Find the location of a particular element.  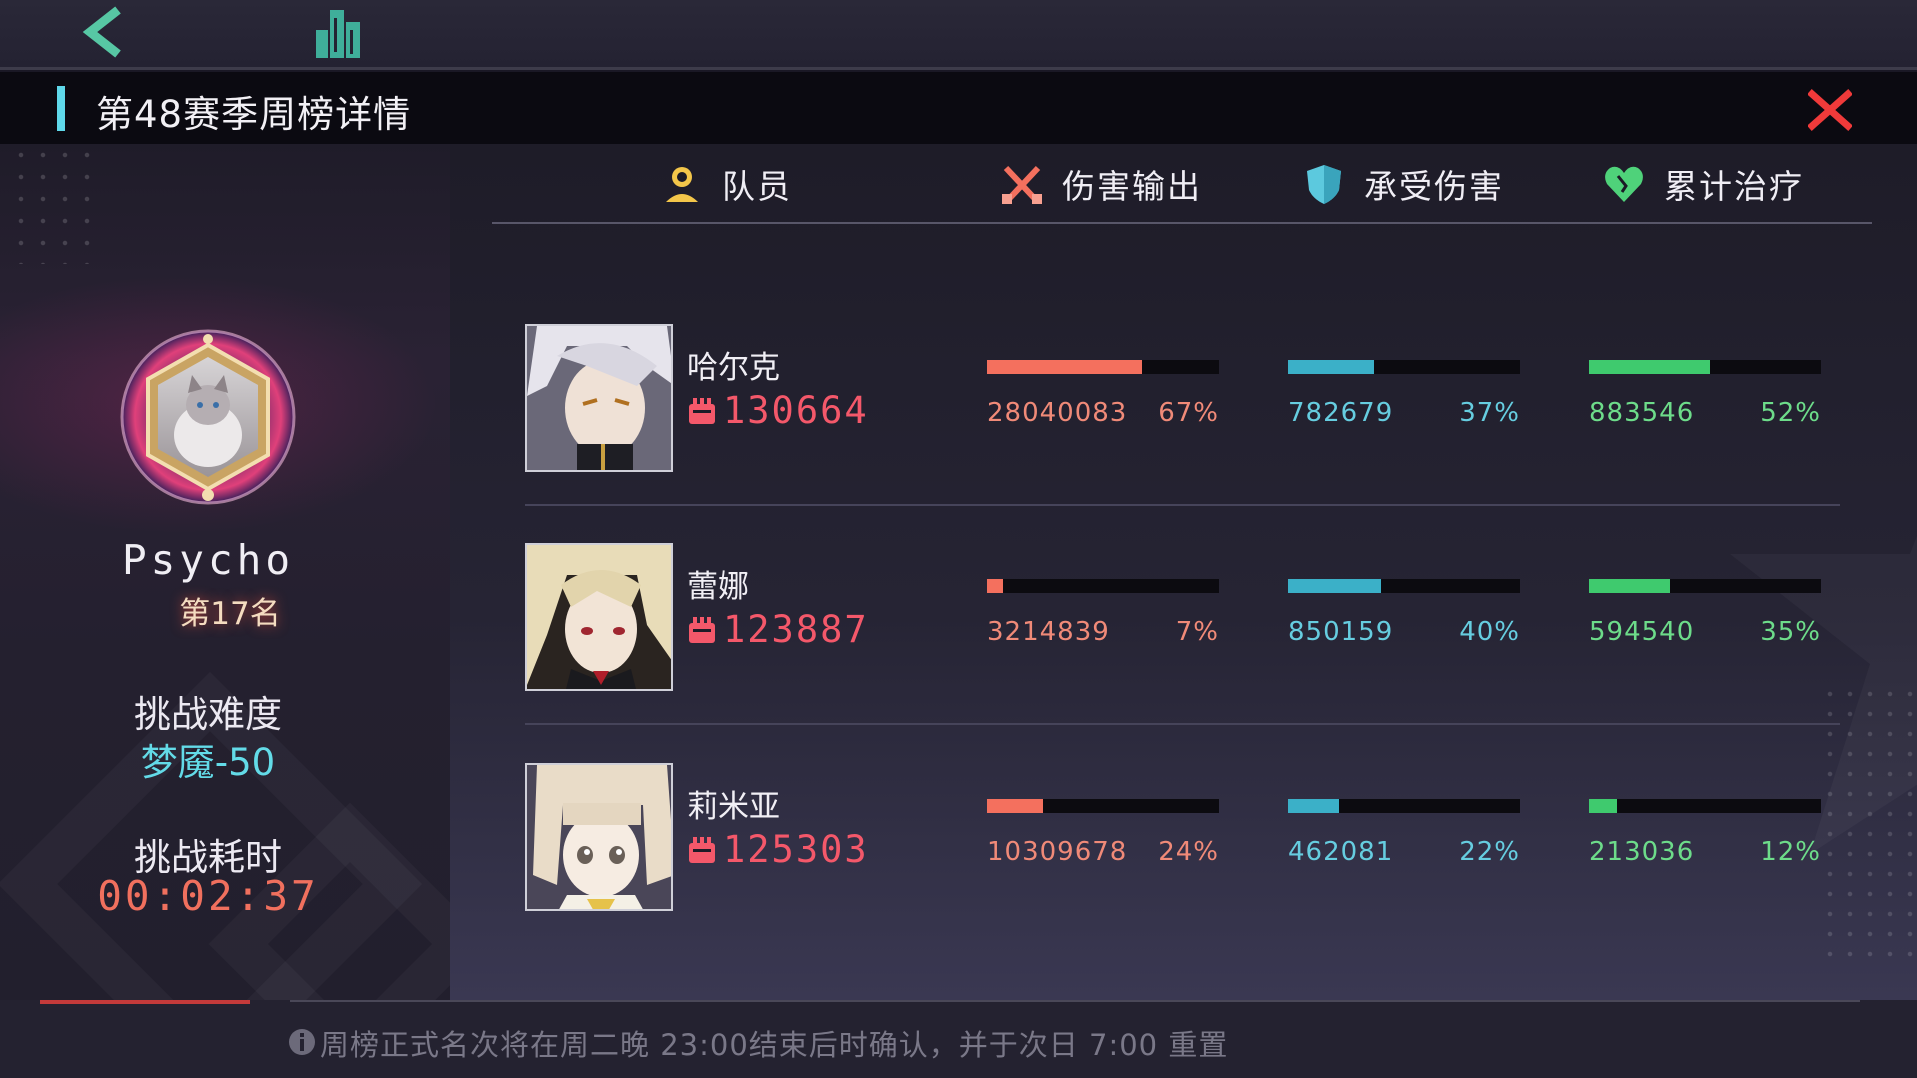

taken-percent: 37% is located at coordinates (1489, 413).